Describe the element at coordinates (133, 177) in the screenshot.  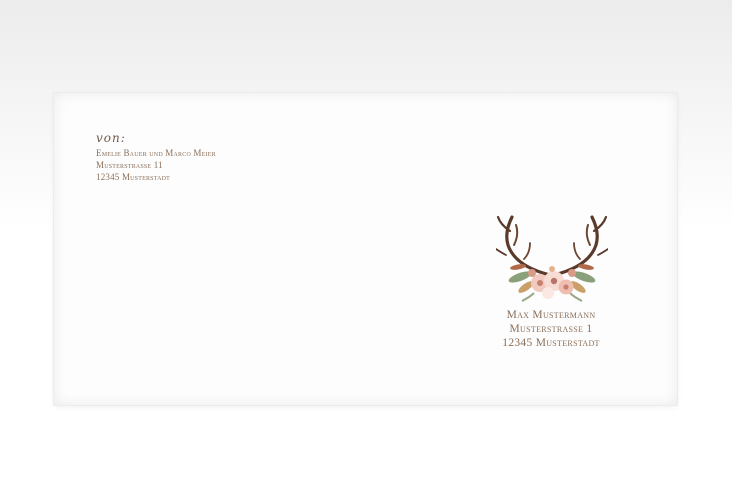
I see `sender-city: 12345 Musterstadt` at that location.